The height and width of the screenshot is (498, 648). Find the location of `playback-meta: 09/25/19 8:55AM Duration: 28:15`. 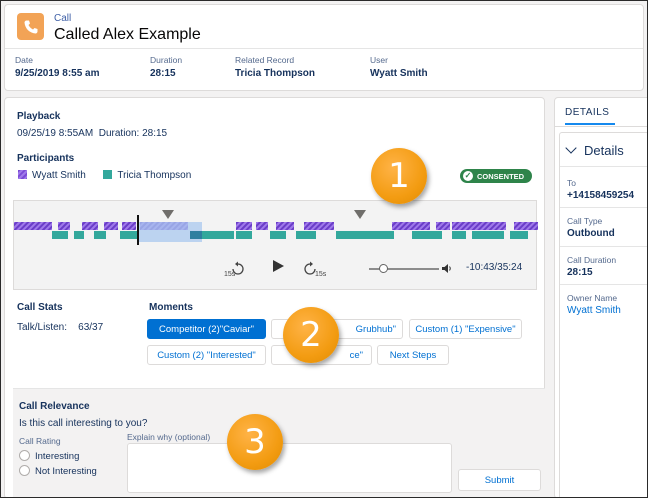

playback-meta: 09/25/19 8:55AM Duration: 28:15 is located at coordinates (92, 133).